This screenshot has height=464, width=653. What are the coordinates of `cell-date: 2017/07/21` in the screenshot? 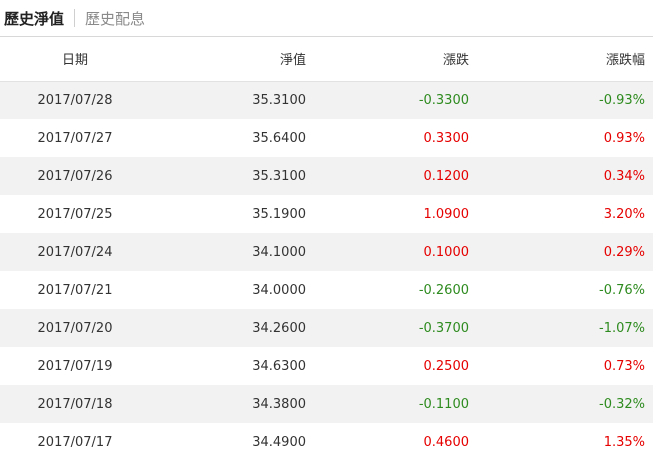 It's located at (75, 290).